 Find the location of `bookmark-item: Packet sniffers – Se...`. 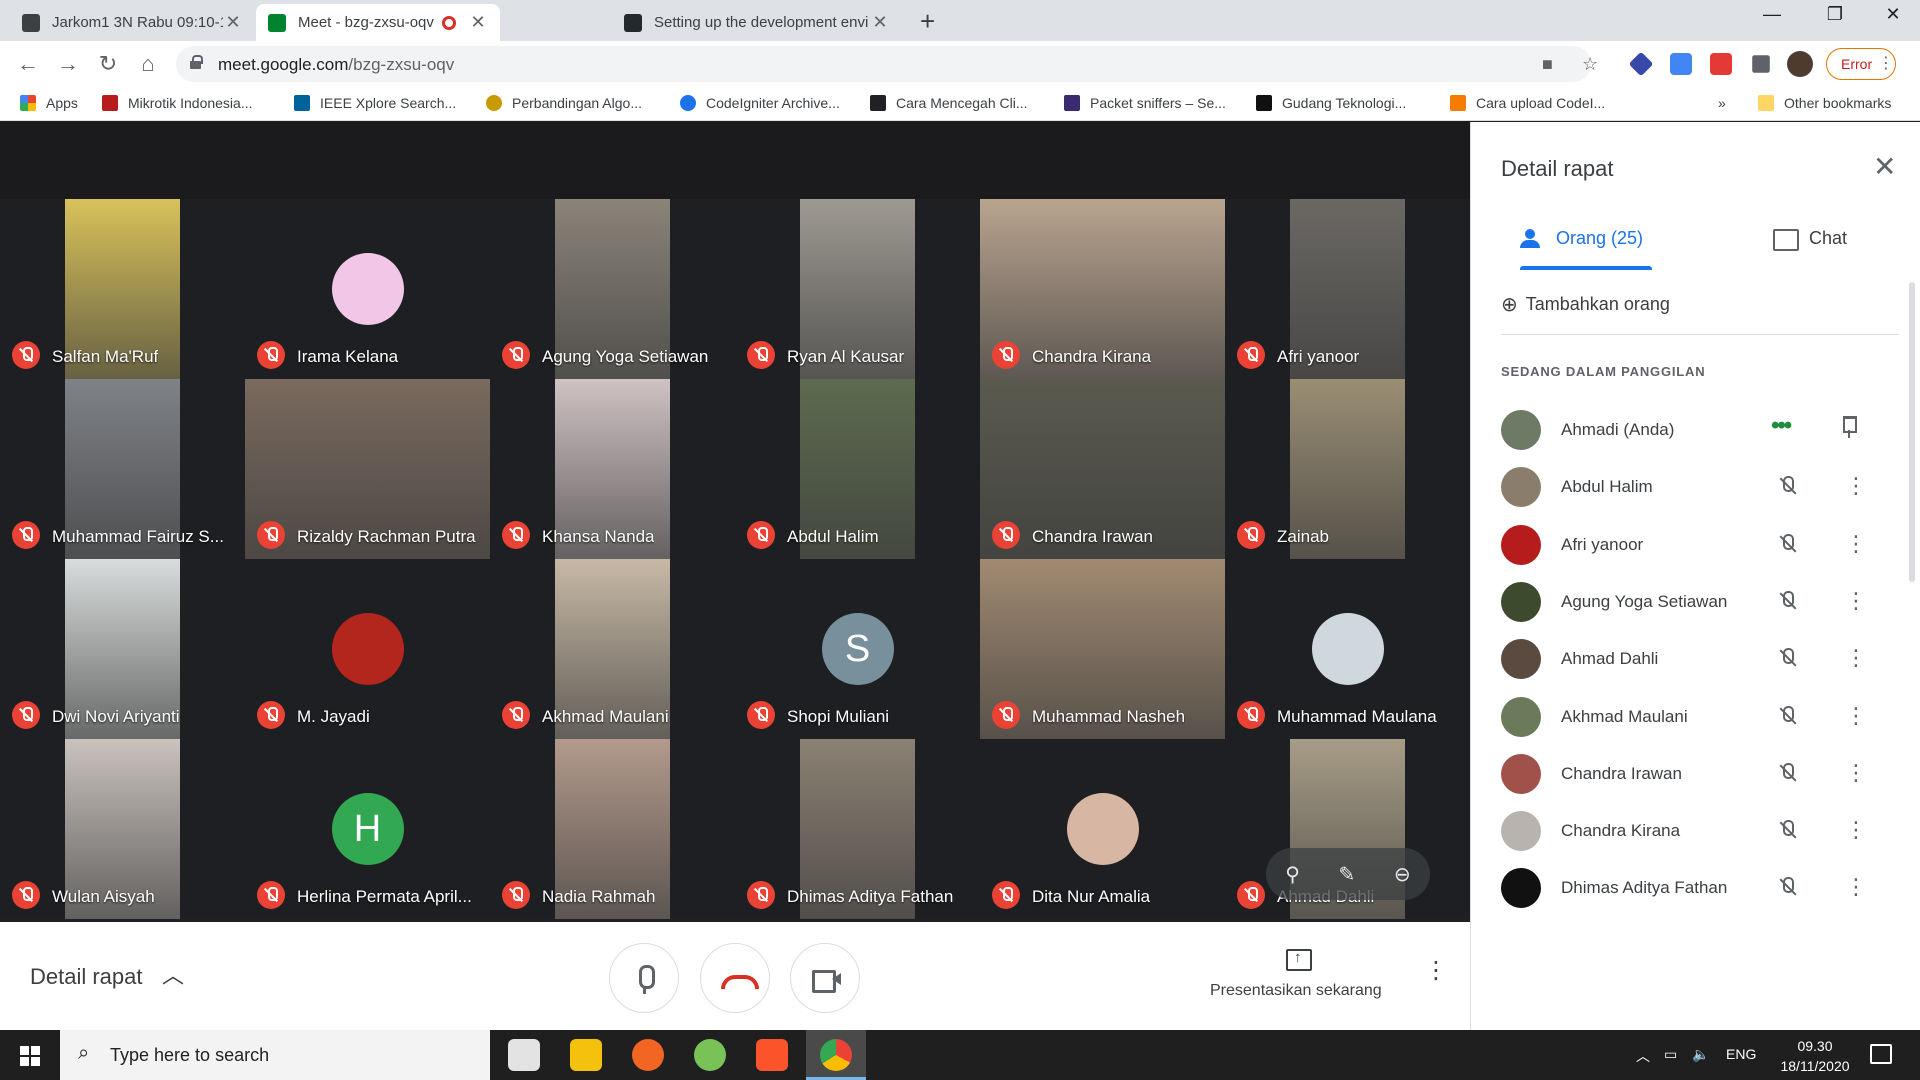

bookmark-item: Packet sniffers – Se... is located at coordinates (1145, 103).